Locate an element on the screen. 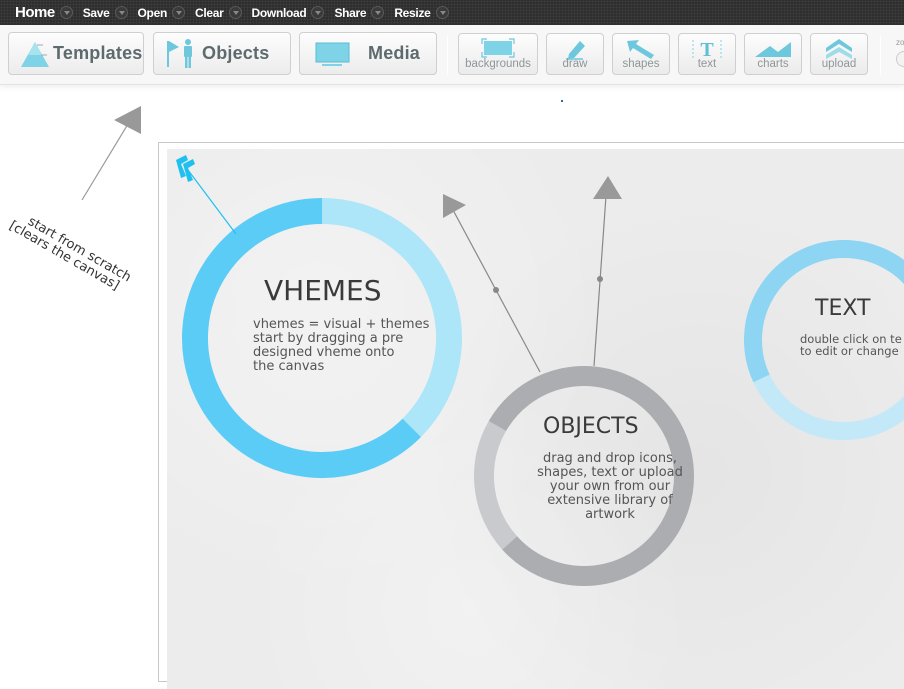 The width and height of the screenshot is (904, 689). menu-save: Save is located at coordinates (105, 13).